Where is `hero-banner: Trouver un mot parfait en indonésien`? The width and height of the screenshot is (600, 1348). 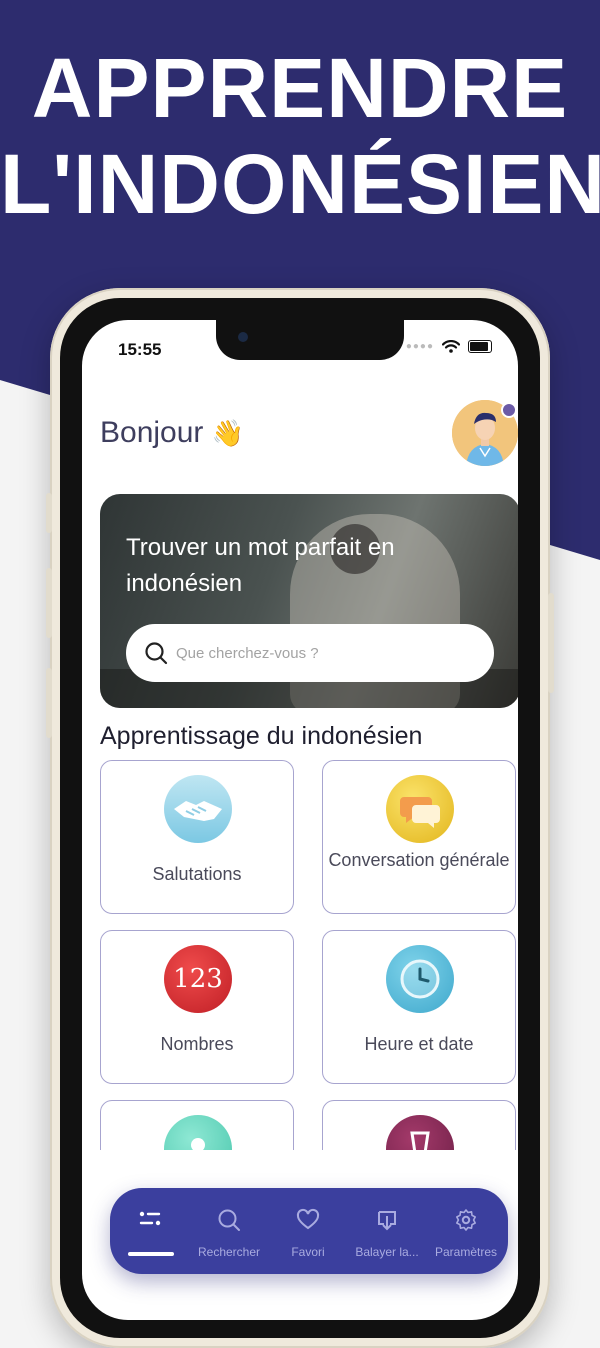 hero-banner: Trouver un mot parfait en indonésien is located at coordinates (309, 601).